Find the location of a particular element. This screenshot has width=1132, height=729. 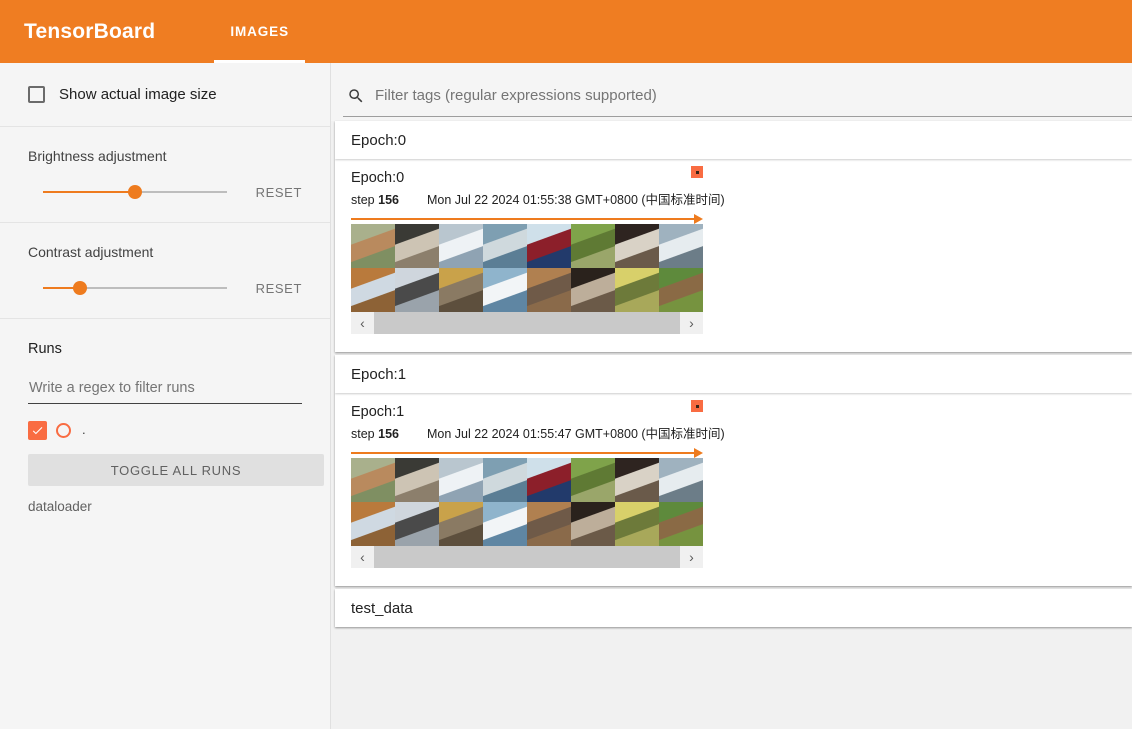

tag-filter-bar is located at coordinates (731, 92).